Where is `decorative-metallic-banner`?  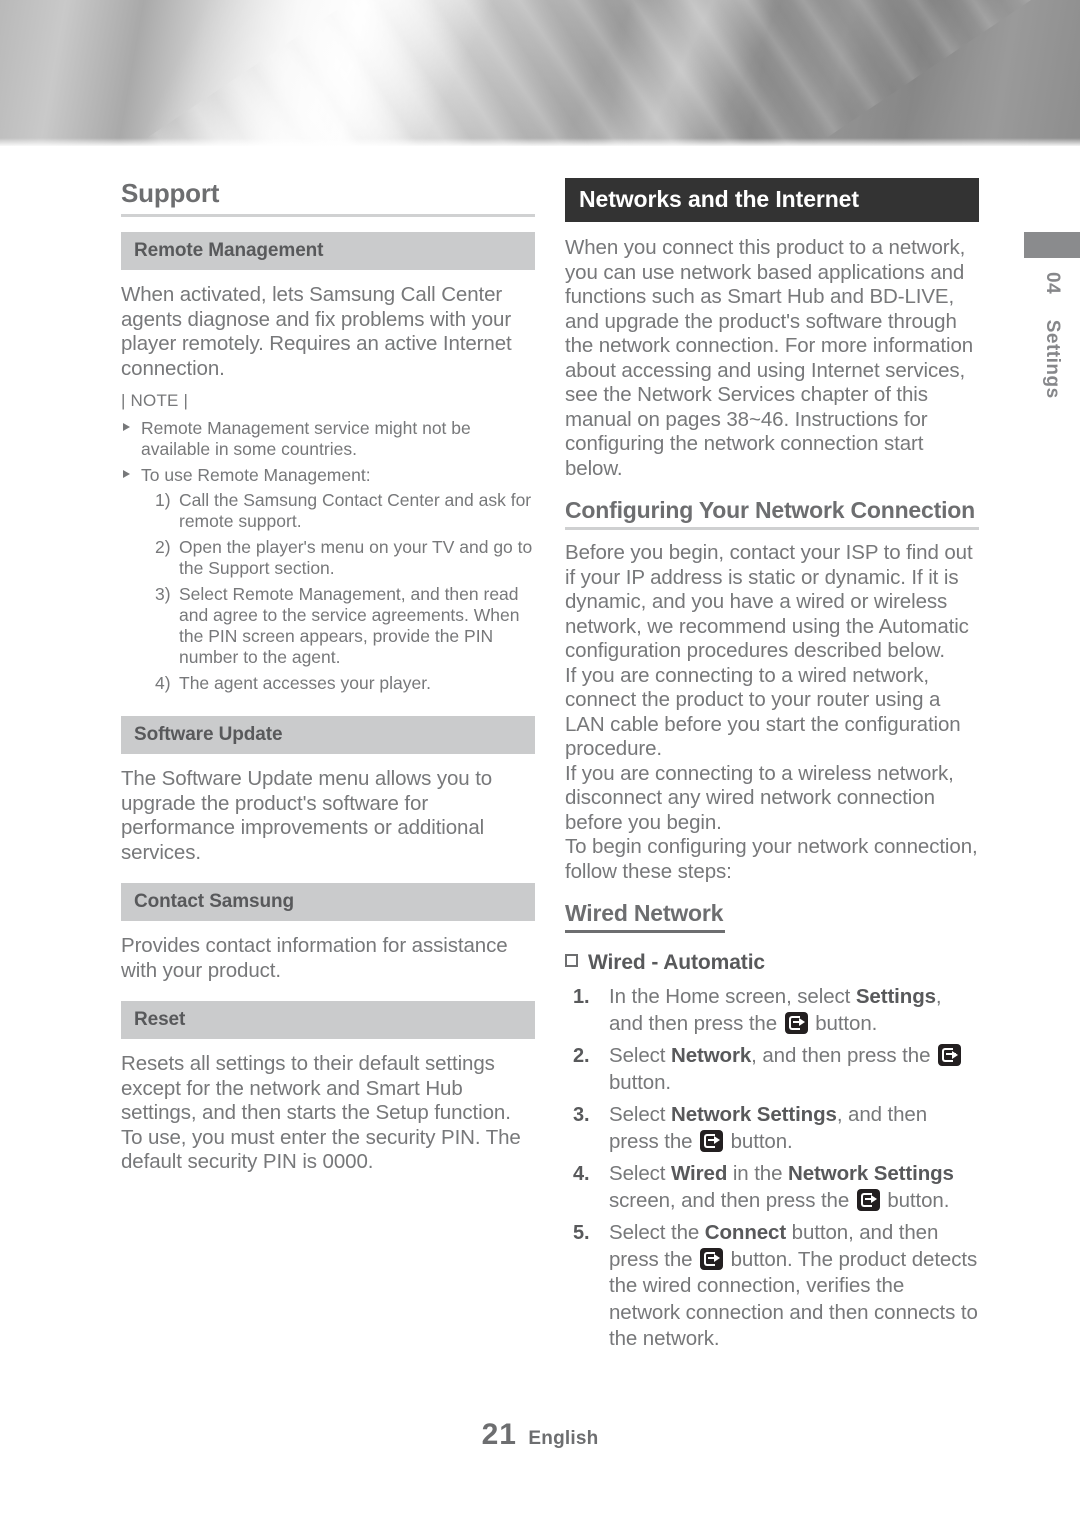 decorative-metallic-banner is located at coordinates (540, 73).